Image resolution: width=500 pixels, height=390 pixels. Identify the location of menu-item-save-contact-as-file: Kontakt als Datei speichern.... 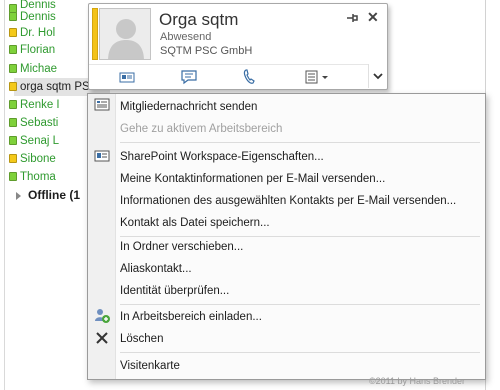
(195, 223).